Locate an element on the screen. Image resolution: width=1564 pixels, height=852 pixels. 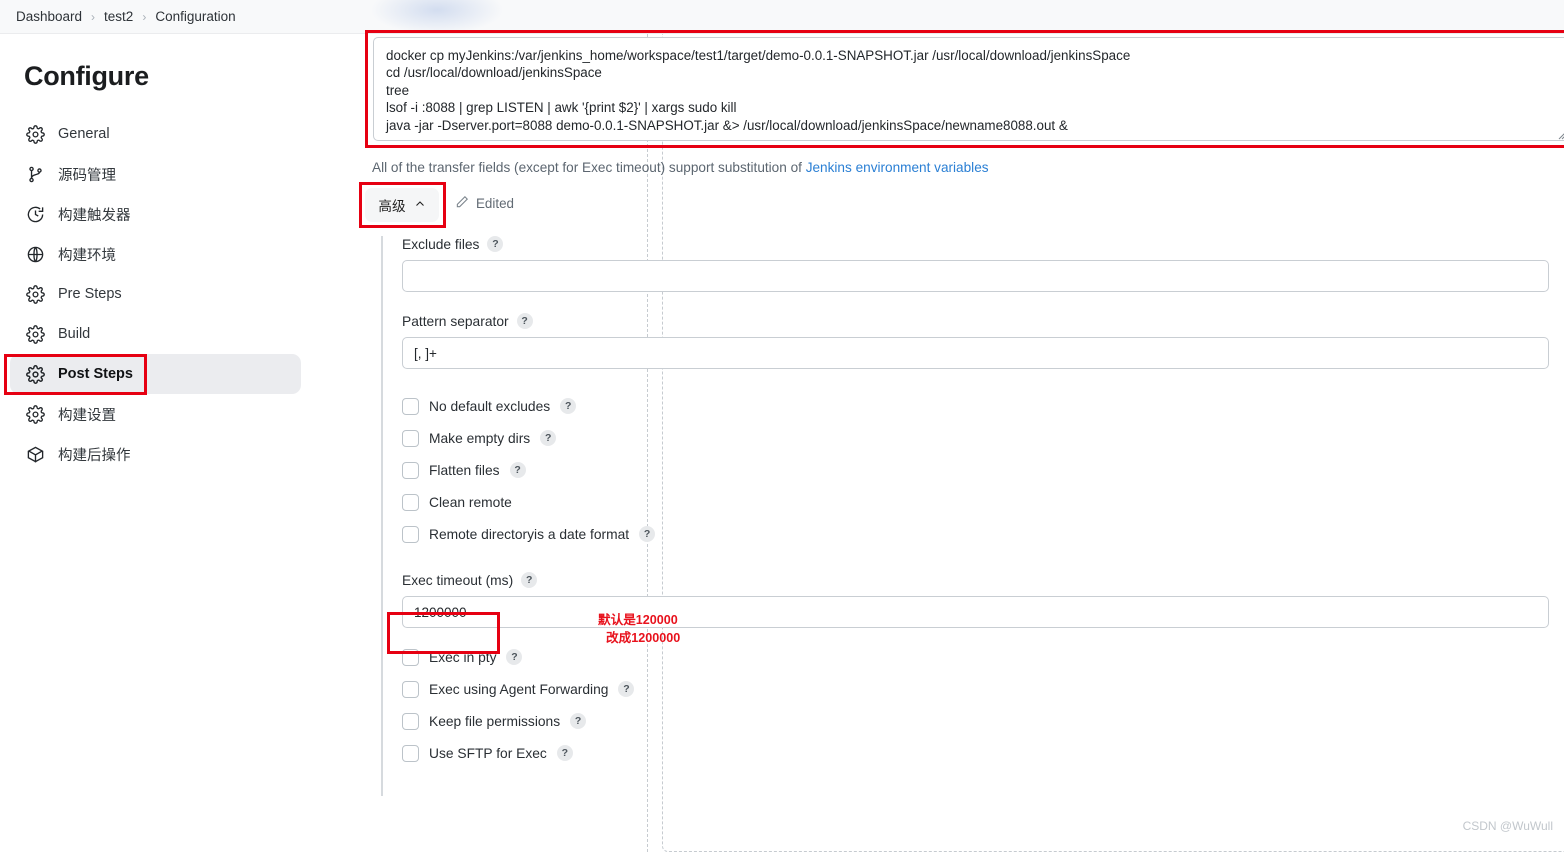
checkbox-label: Keep file permissions is located at coordinates (494, 721).